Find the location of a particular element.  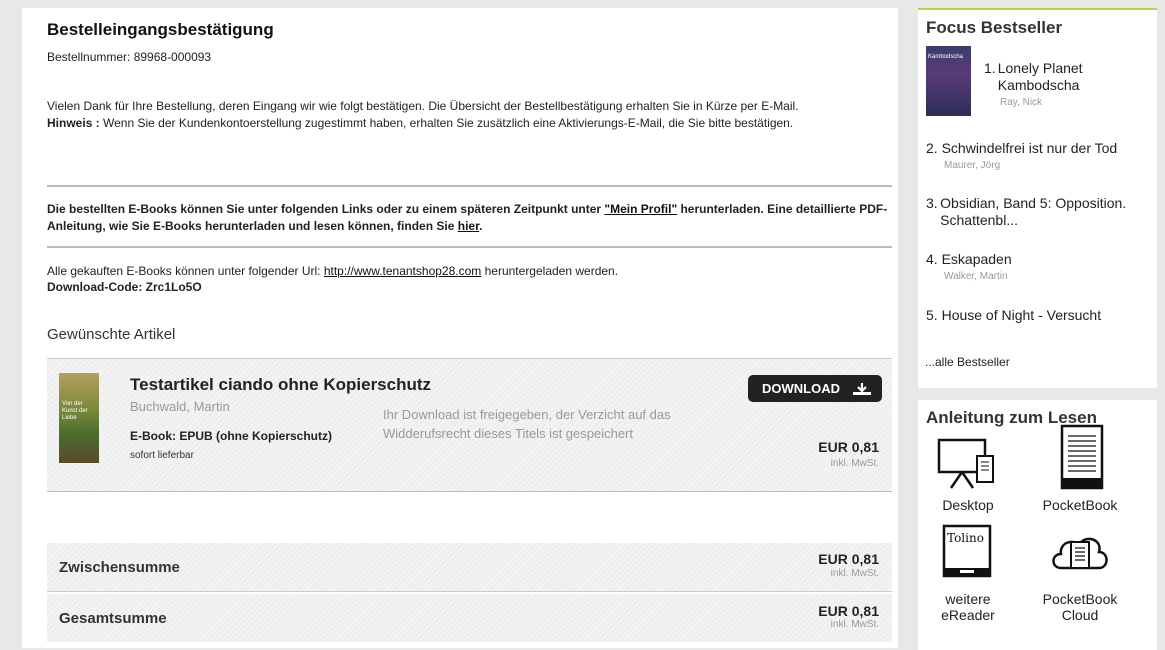

bestseller-item-title: House of Night - Versucht is located at coordinates (1021, 315).